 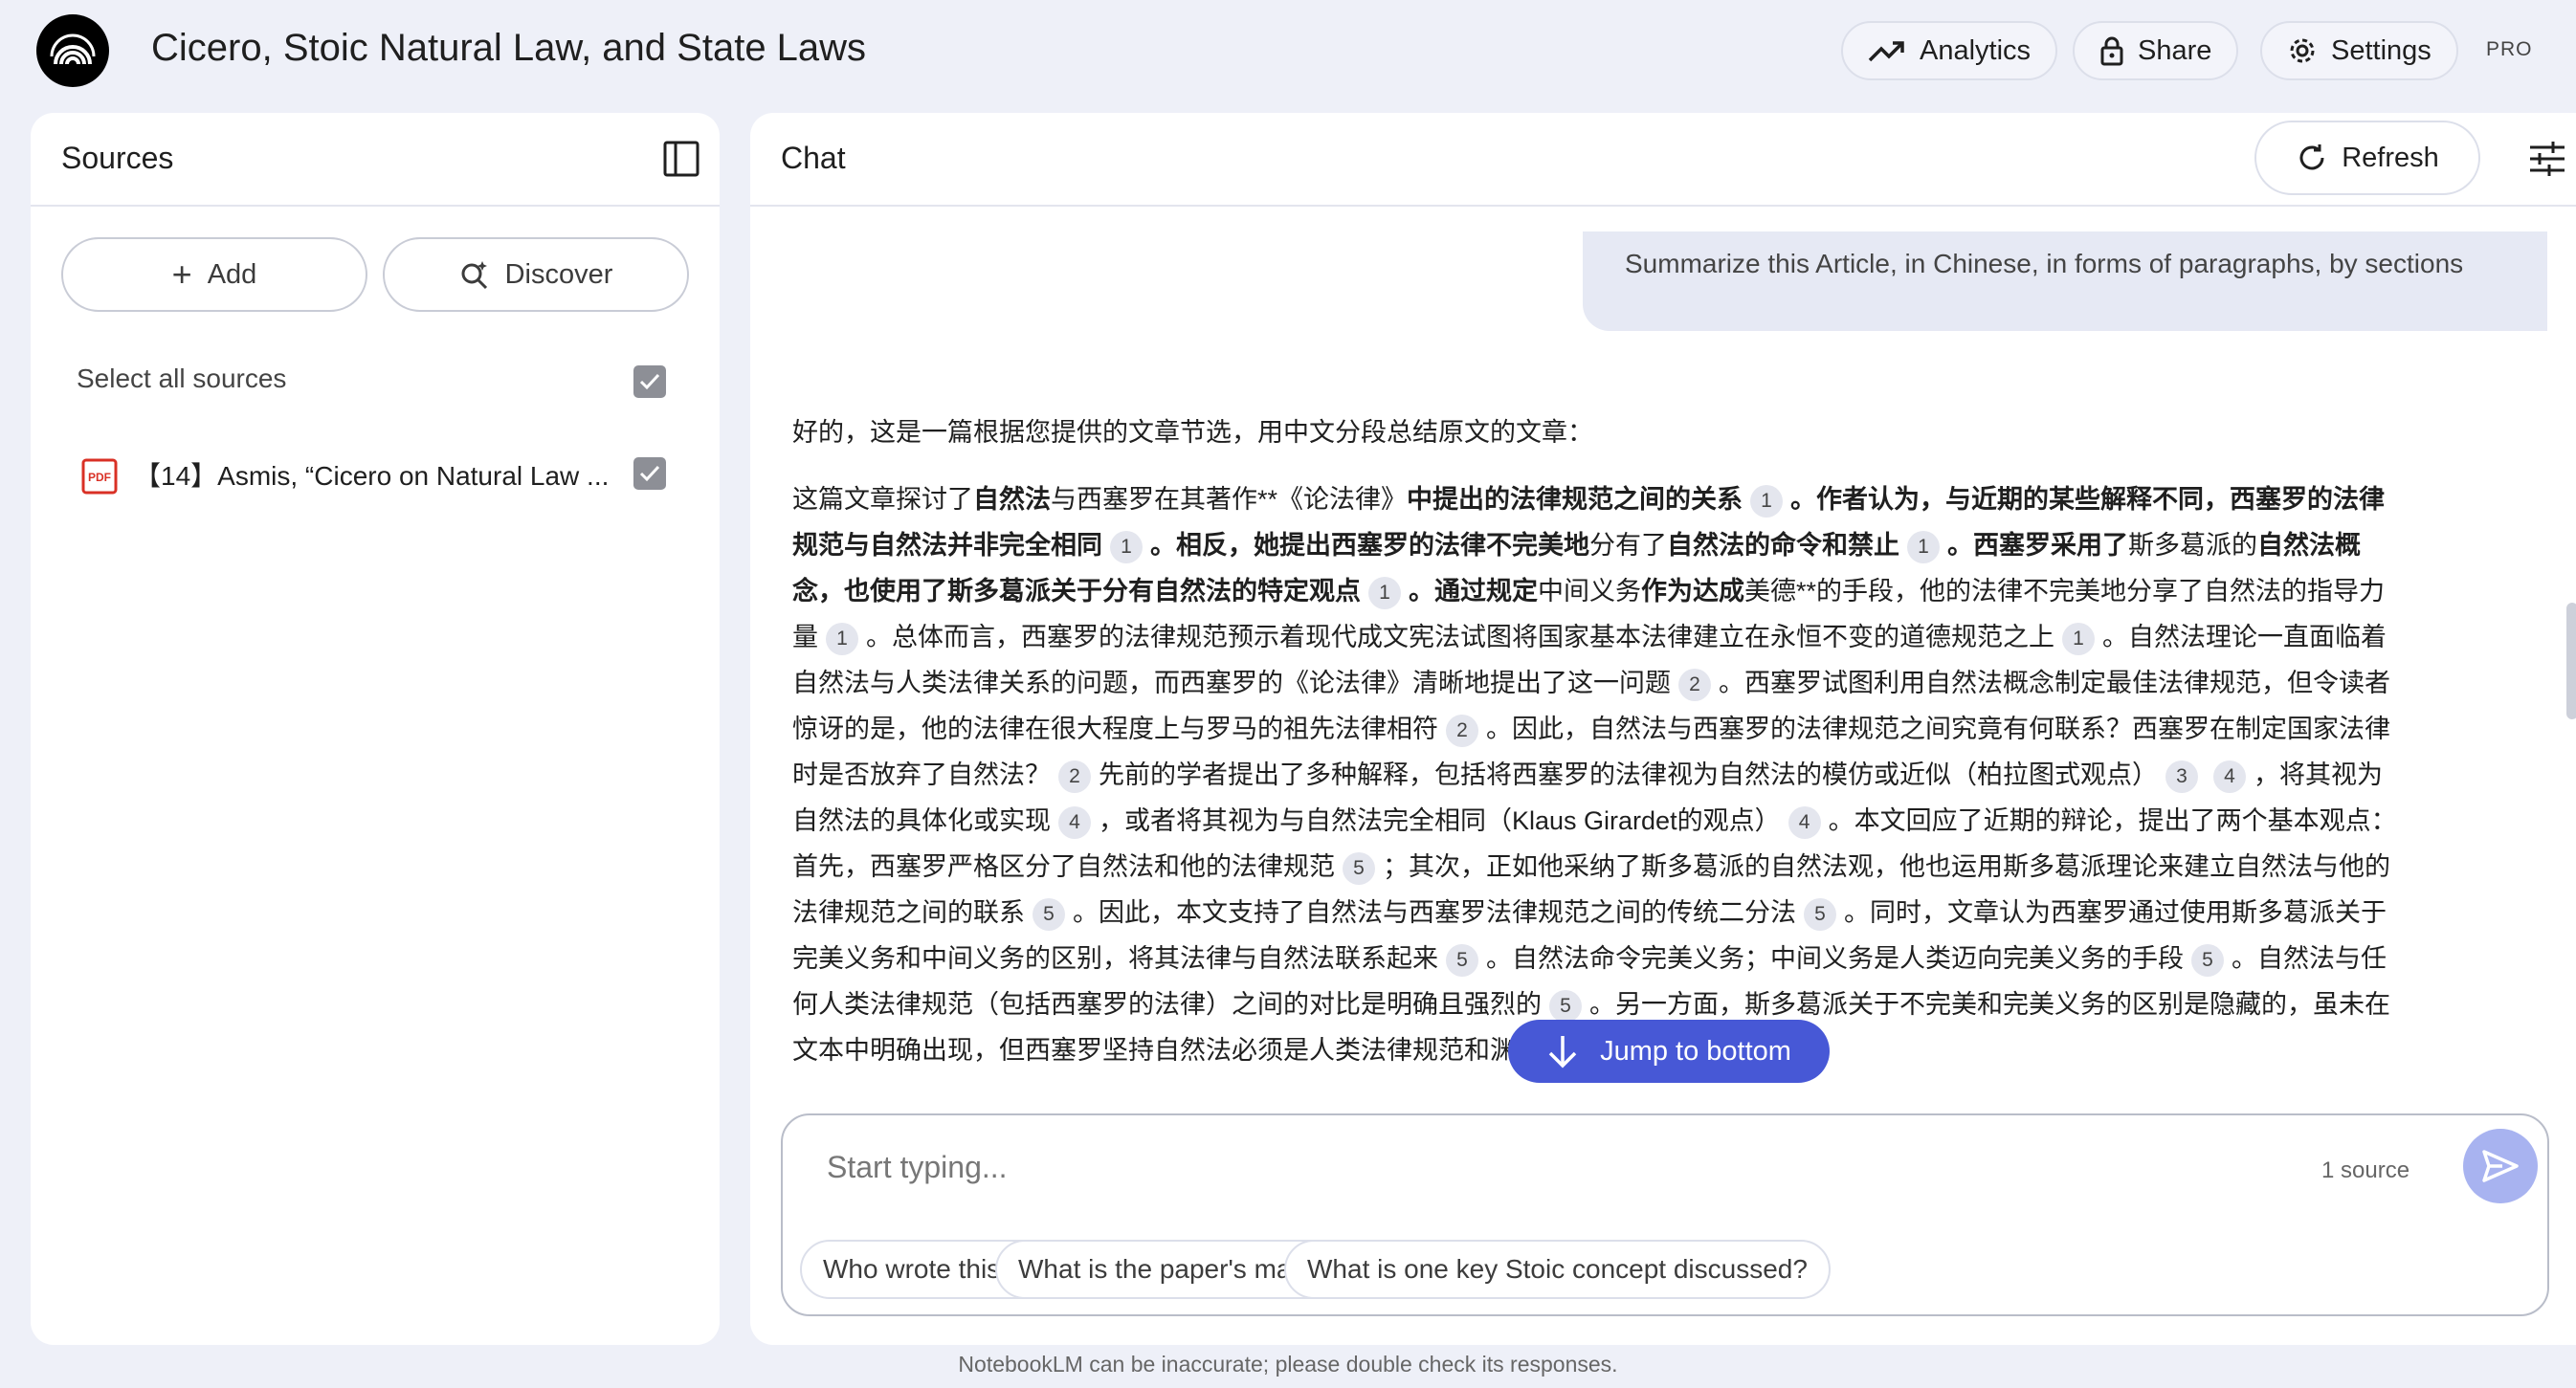 What do you see at coordinates (813, 158) in the screenshot?
I see `chat-title: Chat` at bounding box center [813, 158].